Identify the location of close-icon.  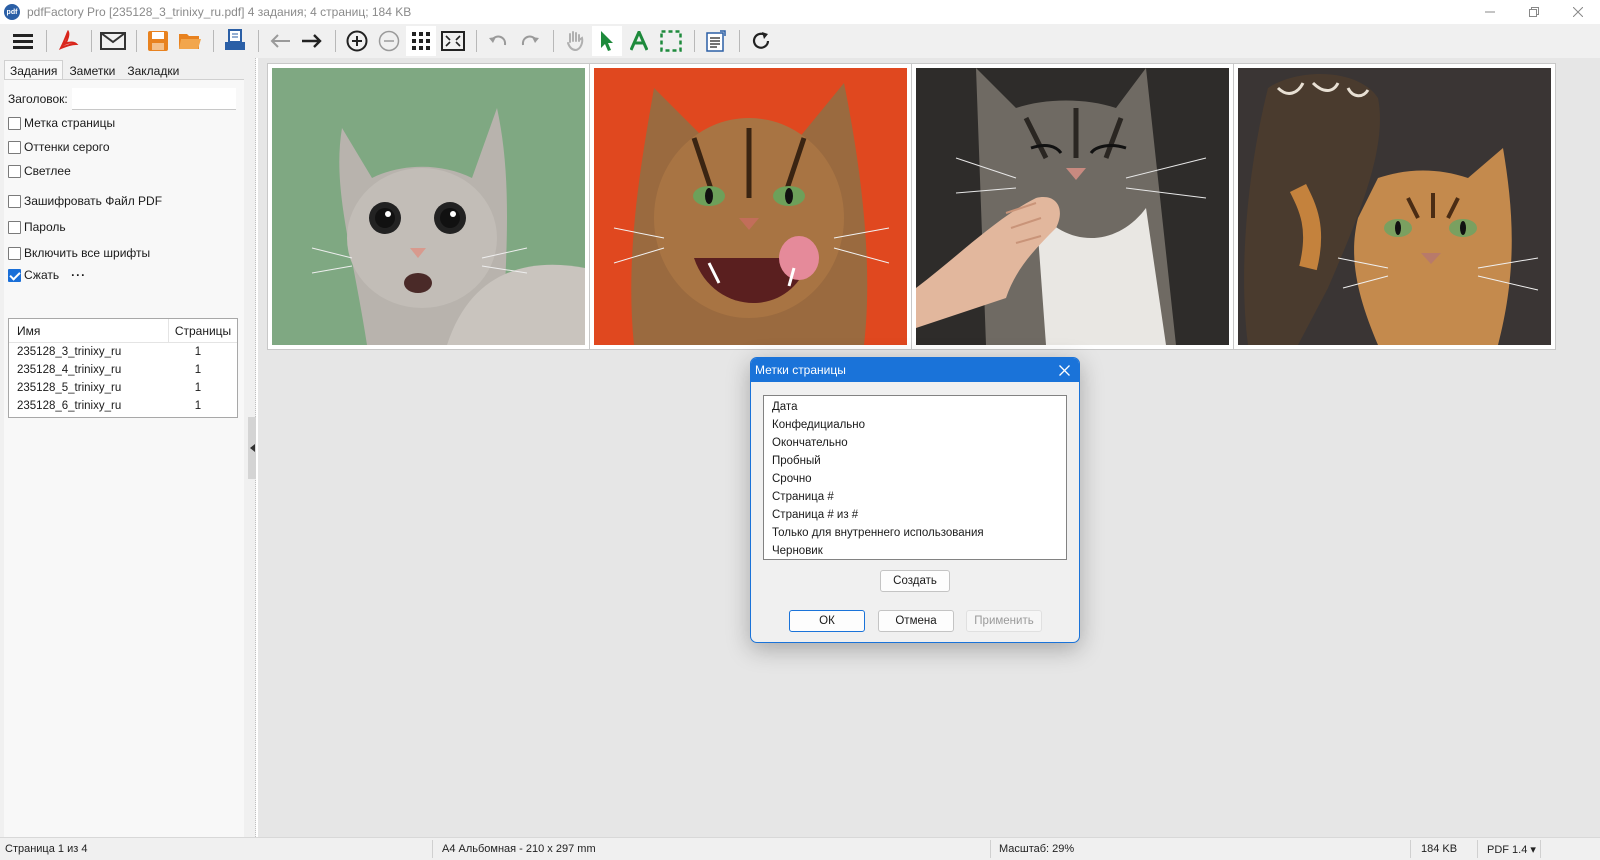
(1064, 370).